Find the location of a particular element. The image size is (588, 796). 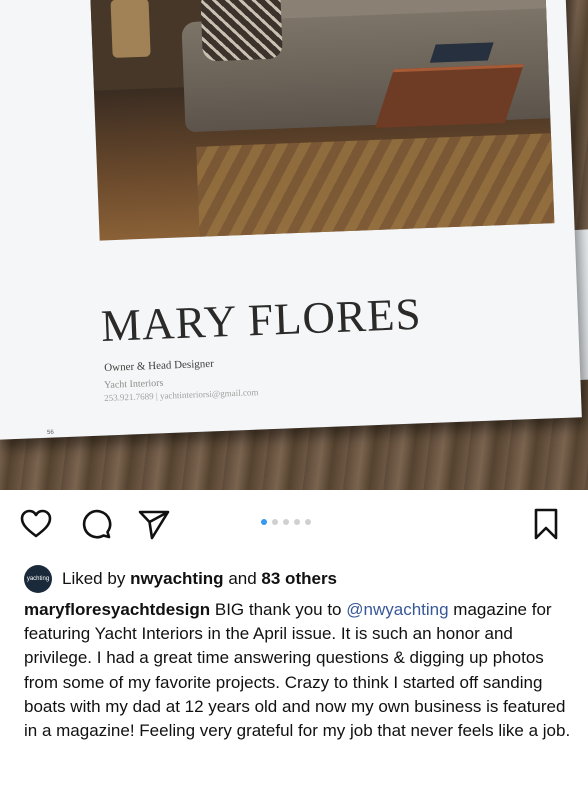

caption-text-start: BIG thank you to is located at coordinates (278, 609).